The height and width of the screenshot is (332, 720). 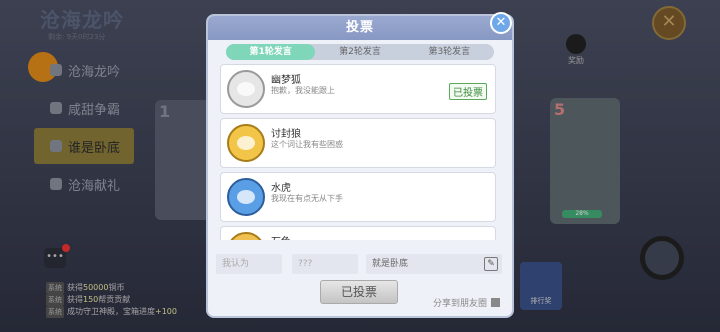 What do you see at coordinates (358, 233) in the screenshot?
I see `player-row: 石龟` at bounding box center [358, 233].